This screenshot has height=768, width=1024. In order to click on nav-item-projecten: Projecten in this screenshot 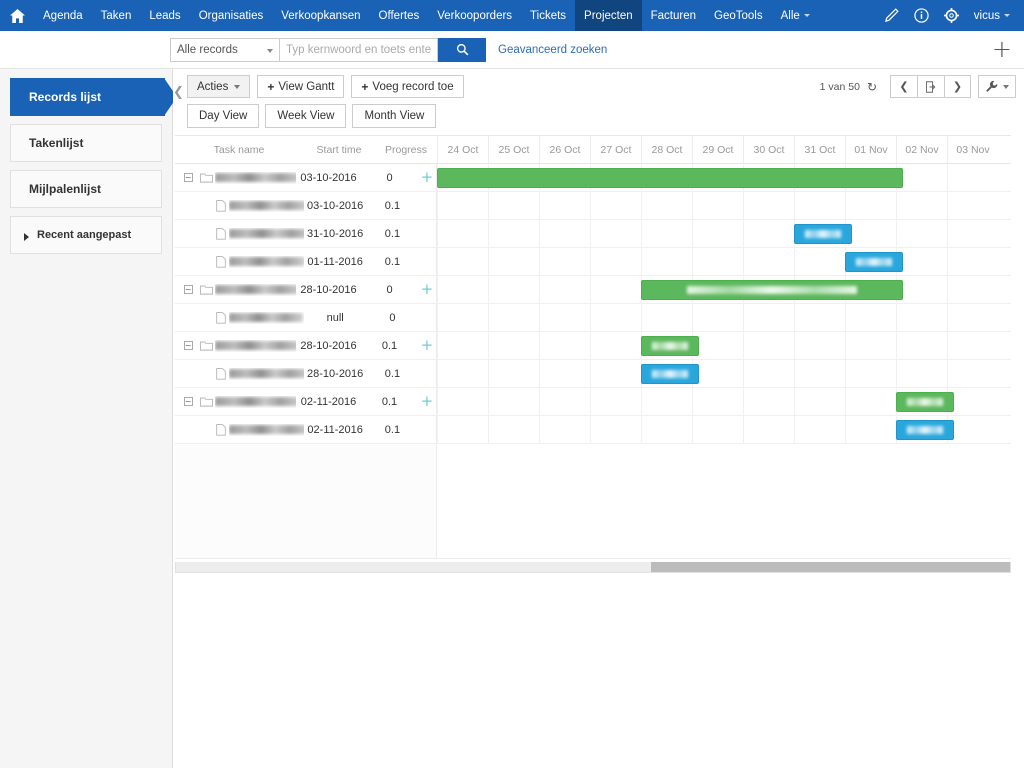, I will do `click(608, 15)`.